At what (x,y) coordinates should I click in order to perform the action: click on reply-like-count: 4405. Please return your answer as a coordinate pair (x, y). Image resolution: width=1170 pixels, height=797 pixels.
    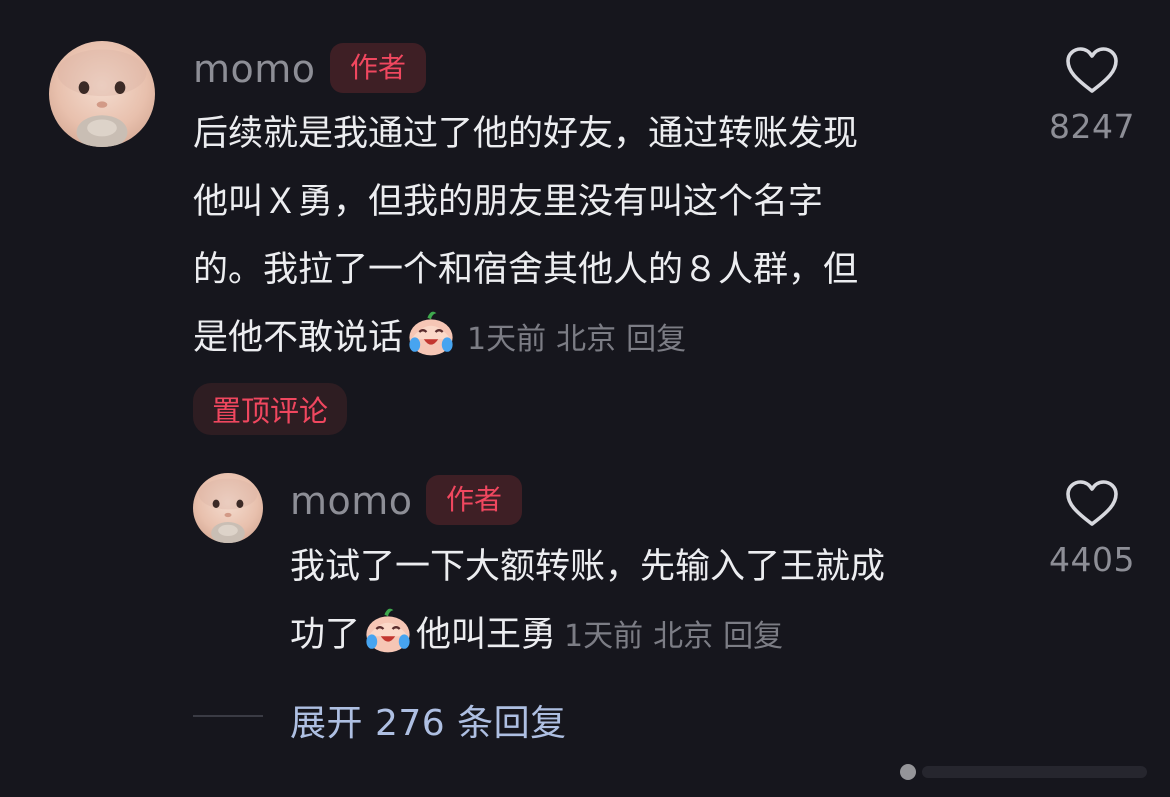
    Looking at the image, I should click on (1092, 559).